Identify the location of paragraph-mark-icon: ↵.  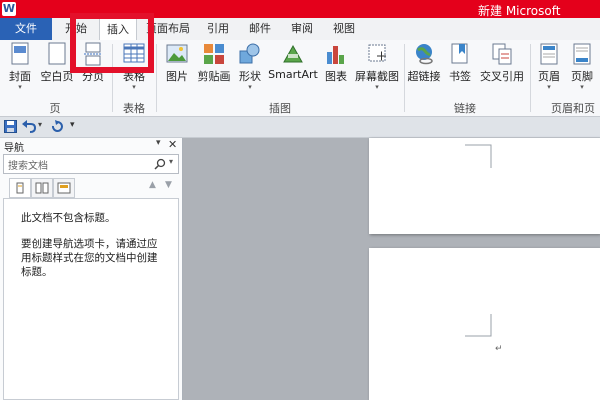
(499, 349).